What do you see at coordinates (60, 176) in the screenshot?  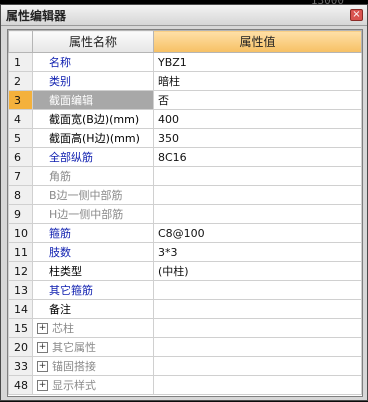 I see `property-name-label: 角筋` at bounding box center [60, 176].